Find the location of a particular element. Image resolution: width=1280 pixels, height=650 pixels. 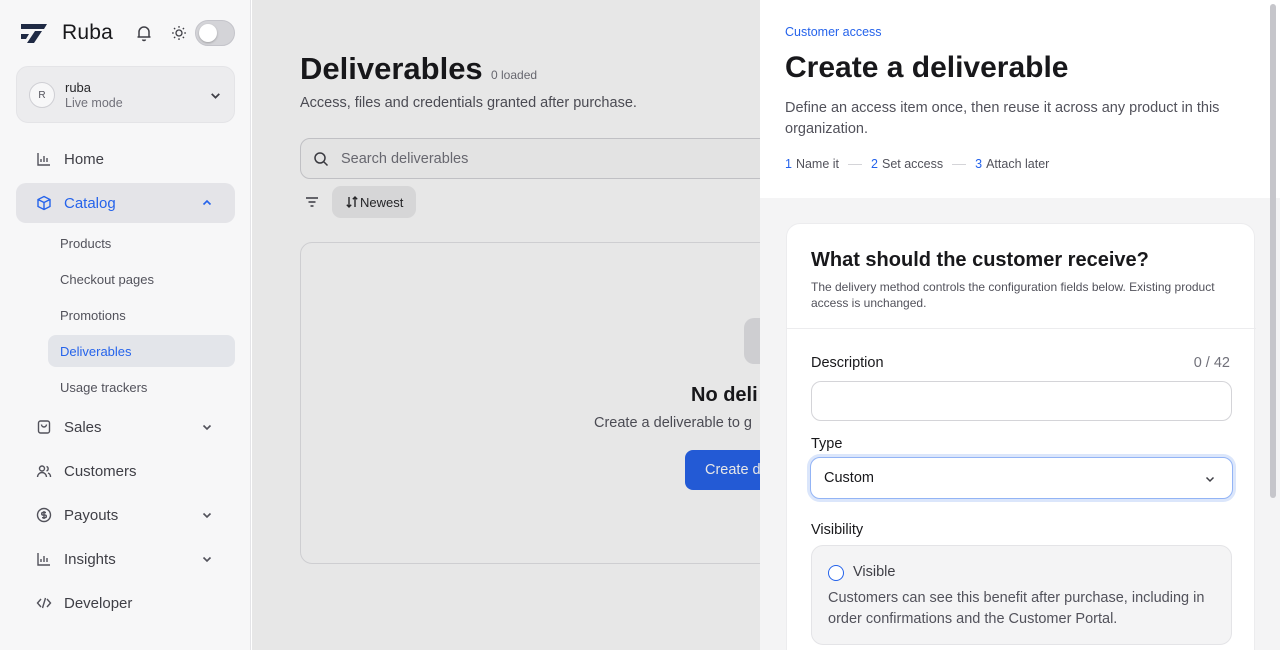

account-mode: Live mode is located at coordinates (94, 103).